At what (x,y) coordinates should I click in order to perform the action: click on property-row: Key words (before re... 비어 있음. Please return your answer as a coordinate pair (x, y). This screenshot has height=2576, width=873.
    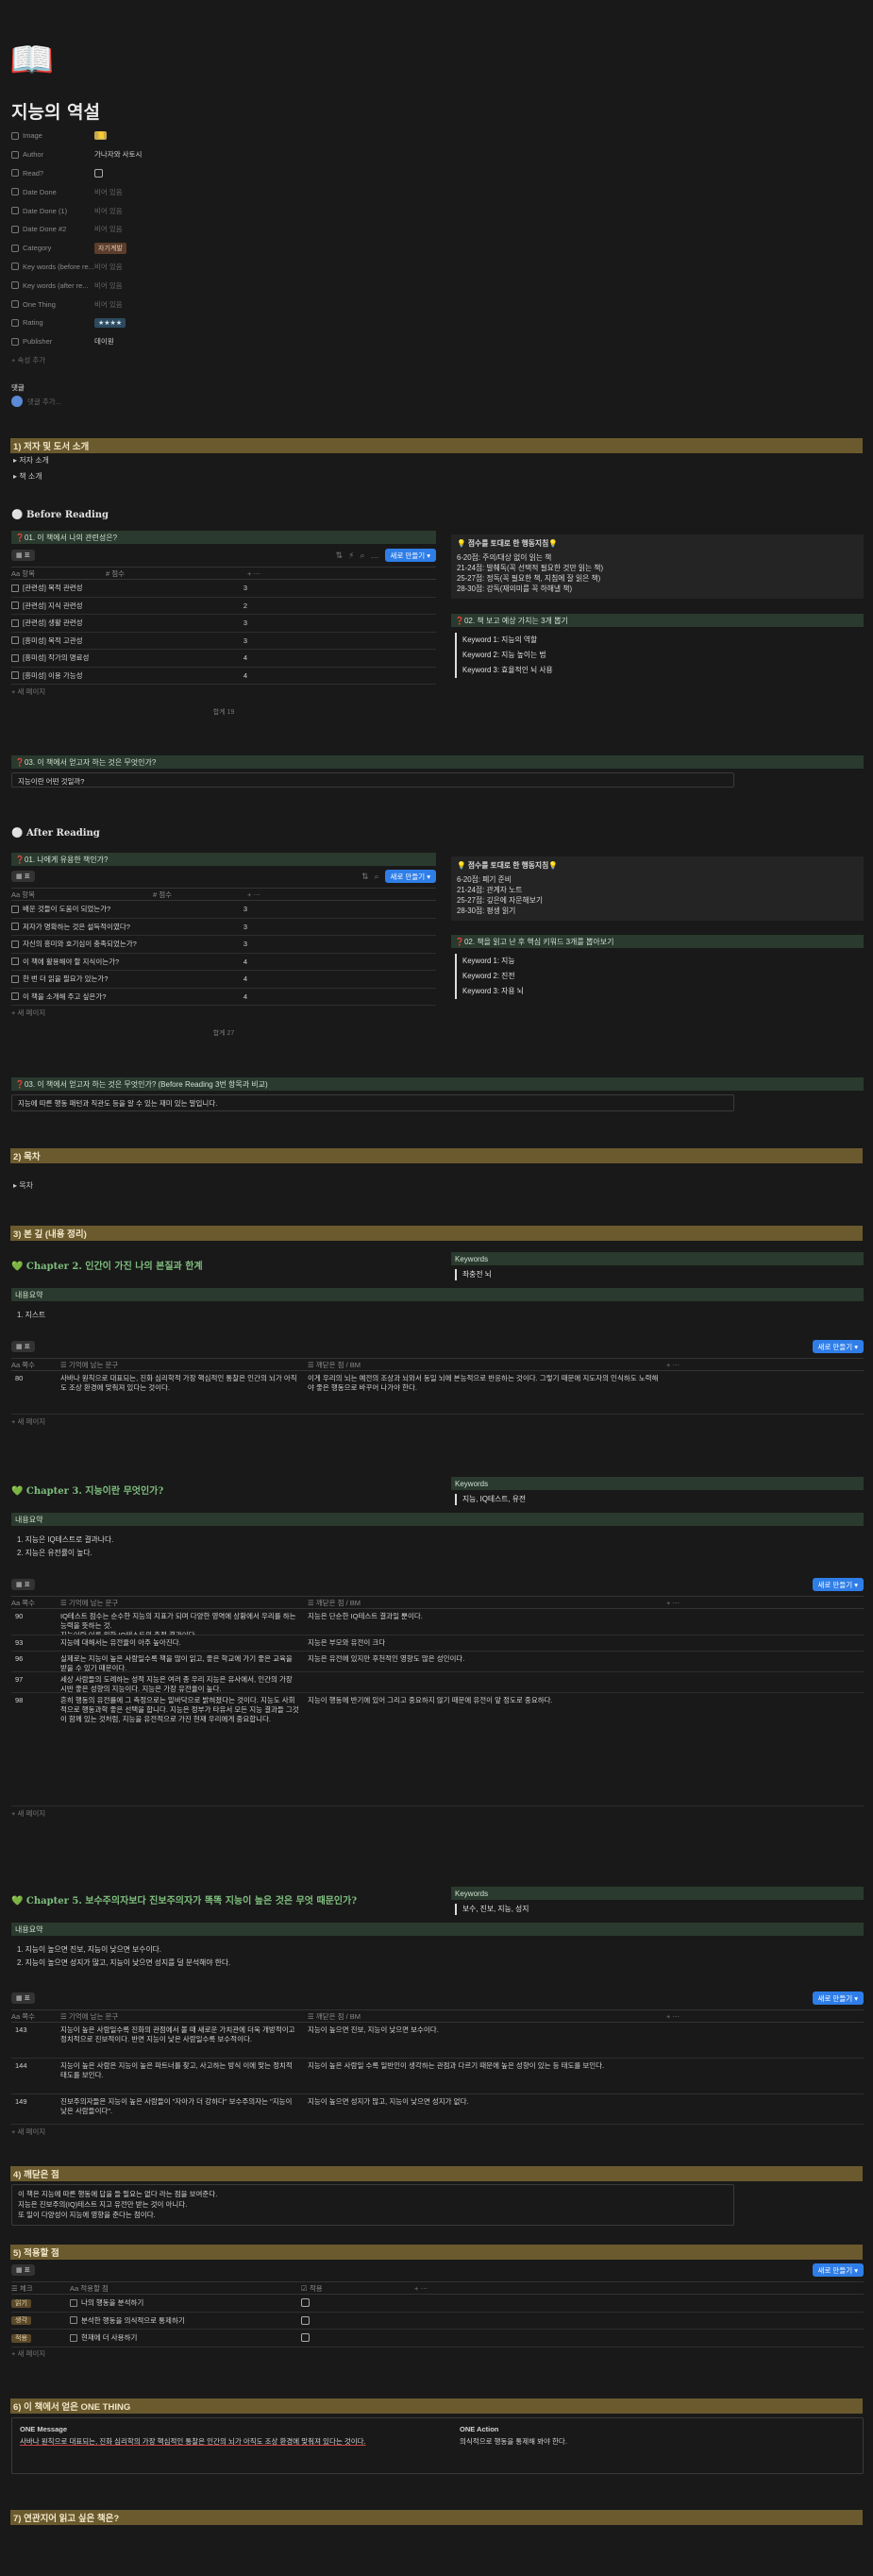
    Looking at the image, I should click on (200, 267).